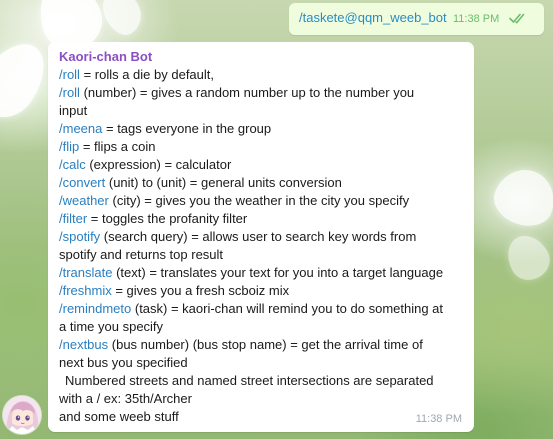 This screenshot has height=439, width=553. Describe the element at coordinates (73, 218) in the screenshot. I see `bot-command-link: /filter` at that location.